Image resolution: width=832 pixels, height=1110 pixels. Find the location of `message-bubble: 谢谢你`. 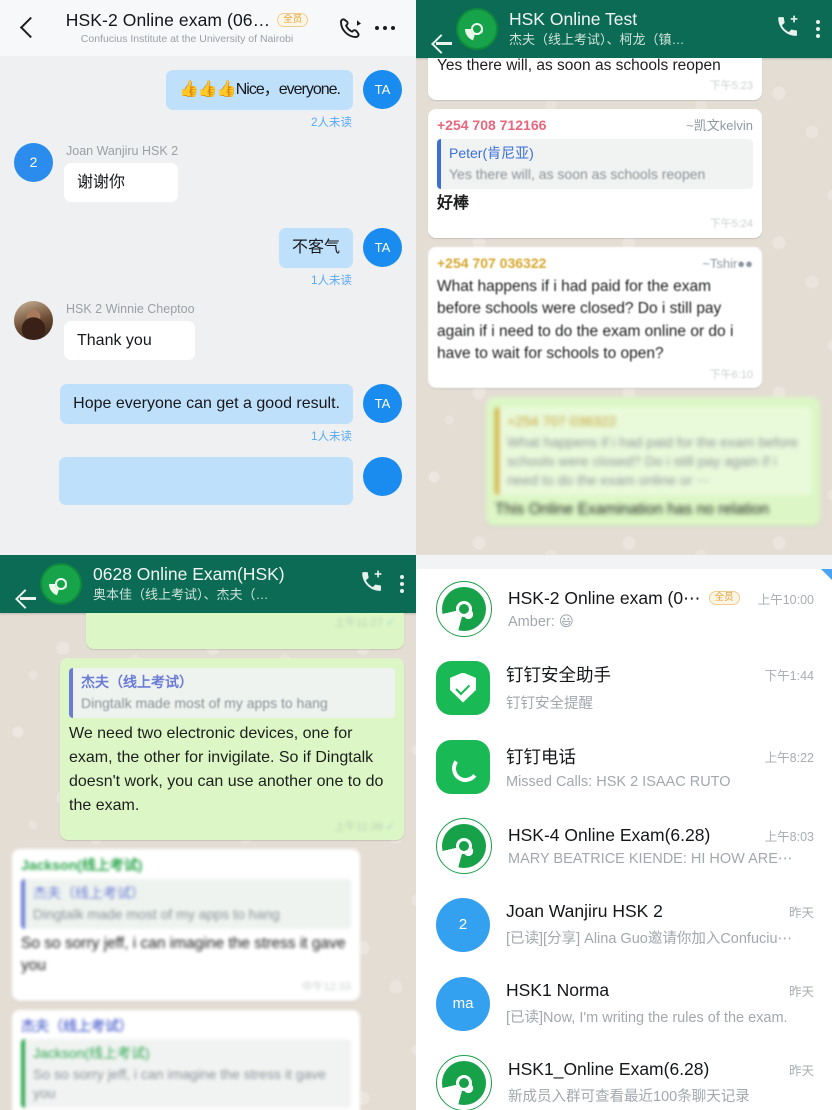

message-bubble: 谢谢你 is located at coordinates (121, 182).